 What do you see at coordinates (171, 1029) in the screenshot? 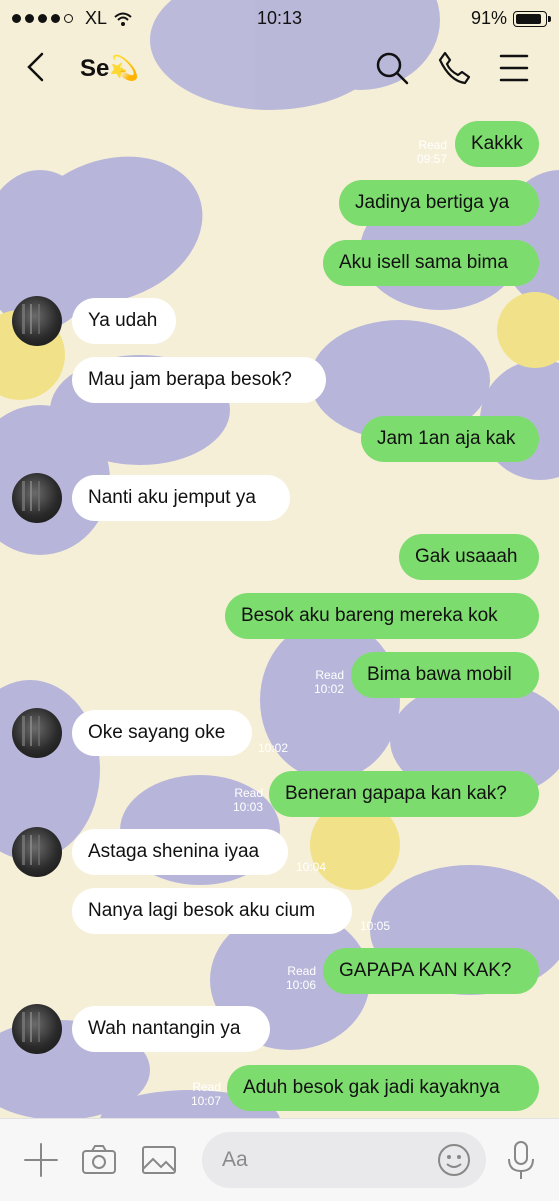
I see `incoming-message: Wah nantangin ya` at bounding box center [171, 1029].